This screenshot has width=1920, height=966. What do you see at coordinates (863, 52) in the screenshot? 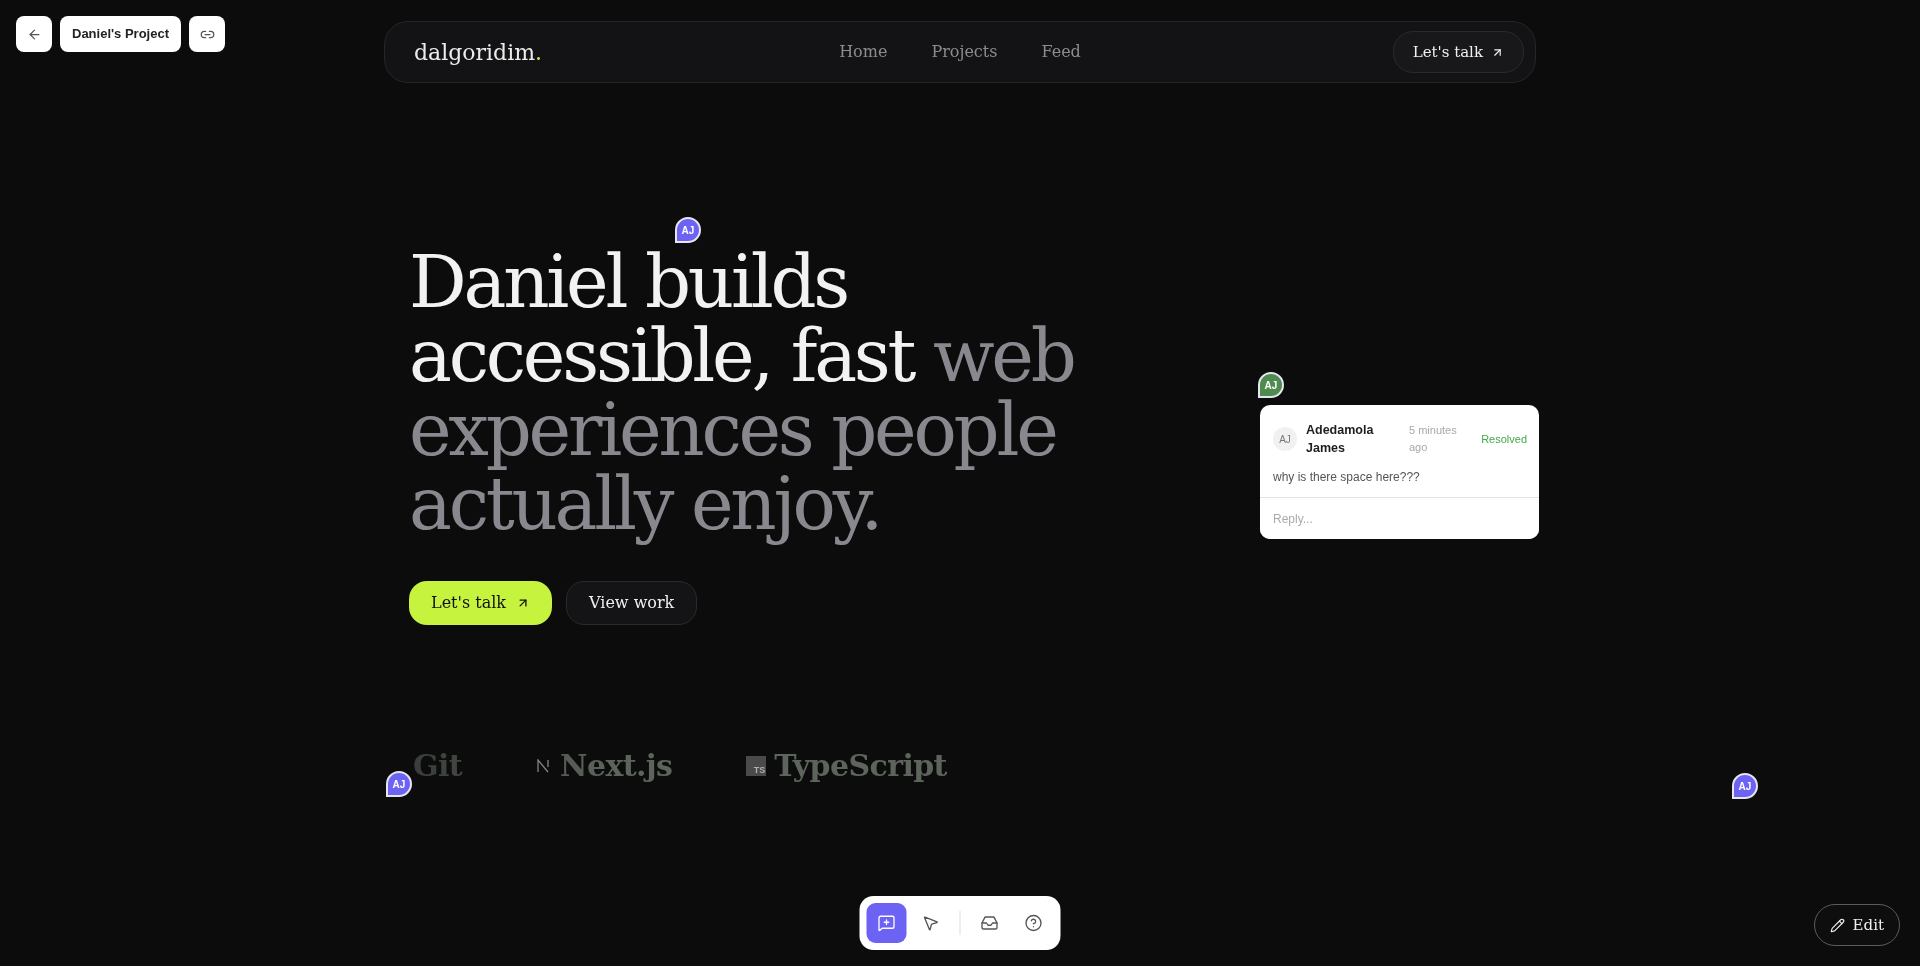
I see `nav-link: Home` at bounding box center [863, 52].